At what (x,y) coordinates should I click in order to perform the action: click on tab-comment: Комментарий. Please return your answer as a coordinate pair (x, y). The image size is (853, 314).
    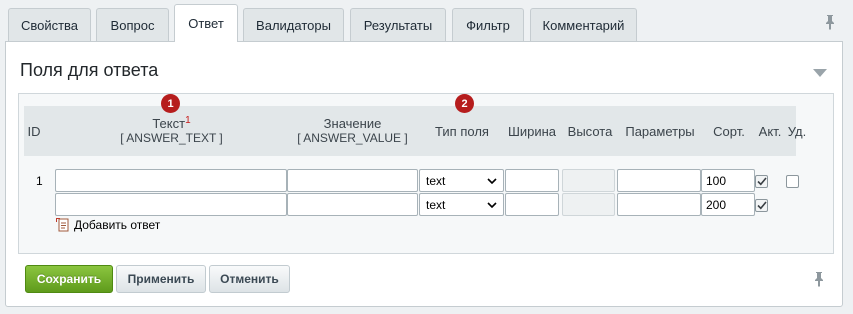
    Looking at the image, I should click on (583, 24).